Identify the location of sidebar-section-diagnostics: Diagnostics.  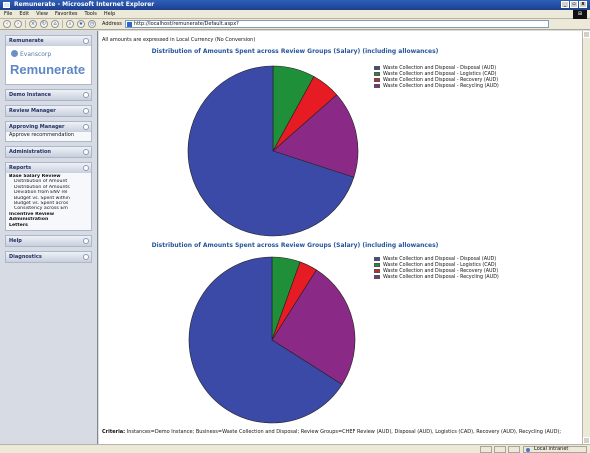
(48, 257).